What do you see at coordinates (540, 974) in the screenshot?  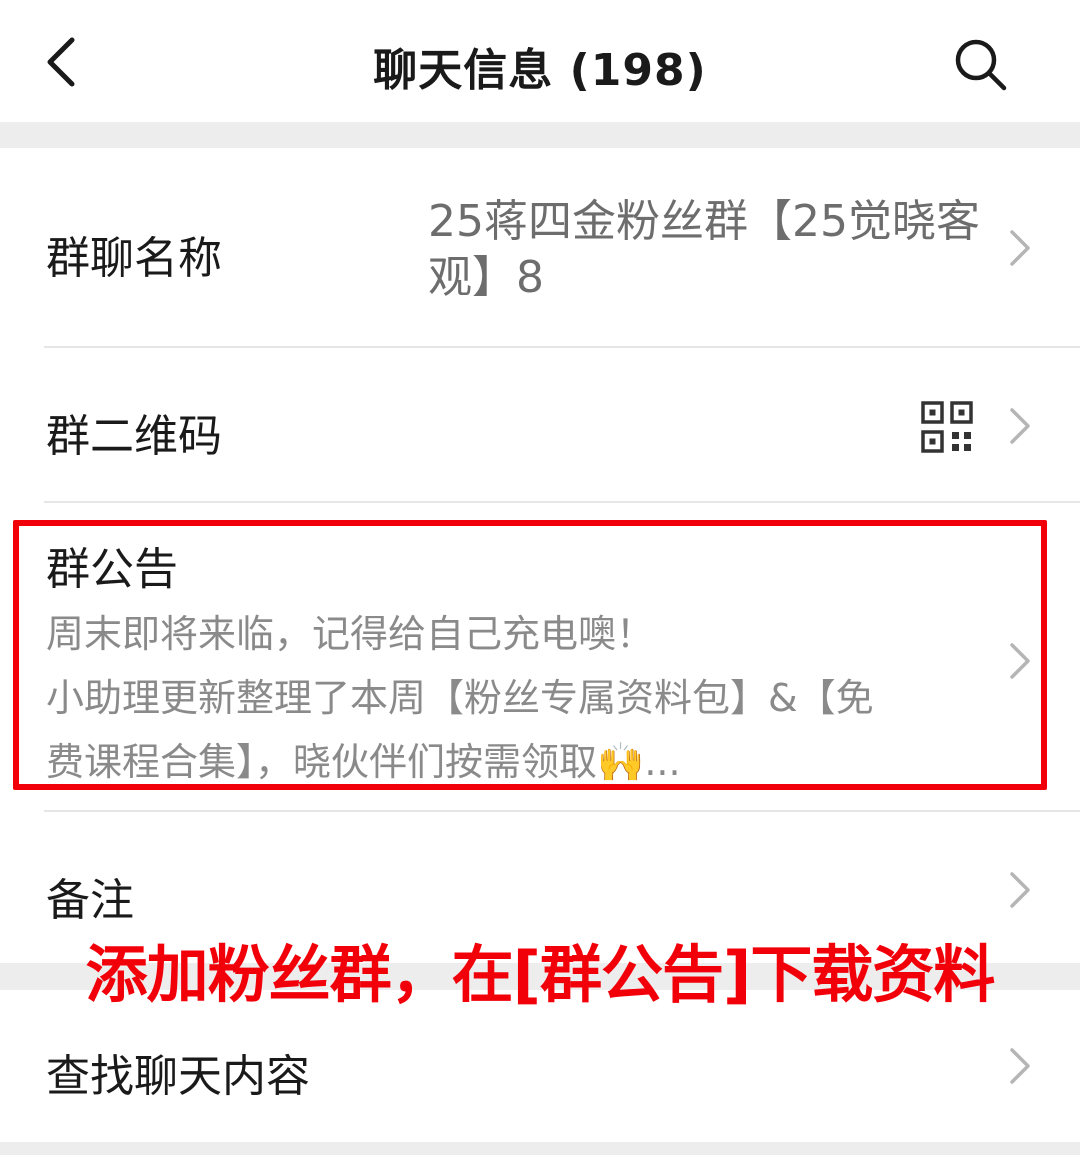 I see `promo-caption: 添加粉丝群，在[群公告]下载资料` at bounding box center [540, 974].